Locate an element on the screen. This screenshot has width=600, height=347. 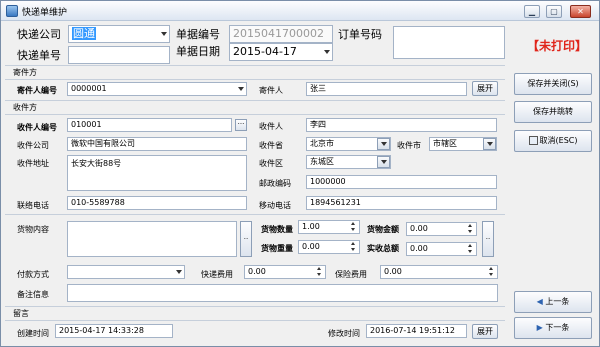
insurance-spinner: 0.00 is located at coordinates (439, 272).